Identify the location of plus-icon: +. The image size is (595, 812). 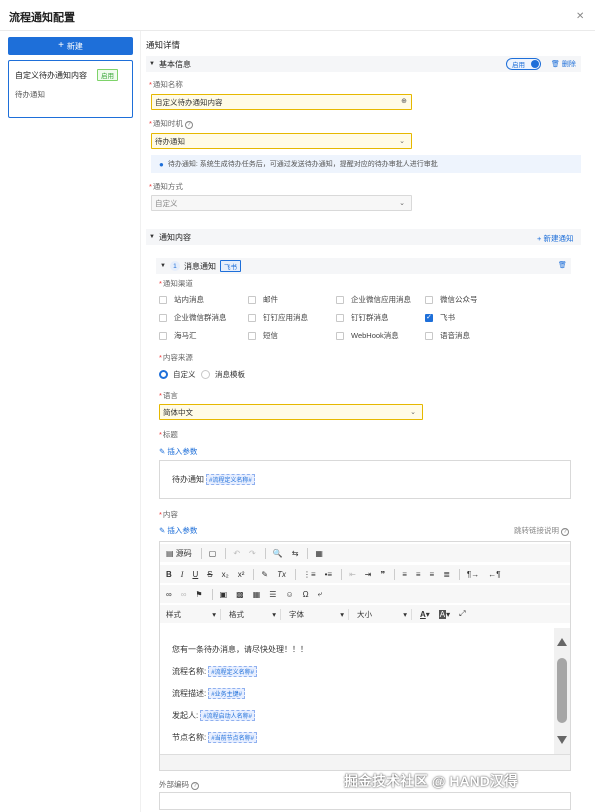
(539, 238).